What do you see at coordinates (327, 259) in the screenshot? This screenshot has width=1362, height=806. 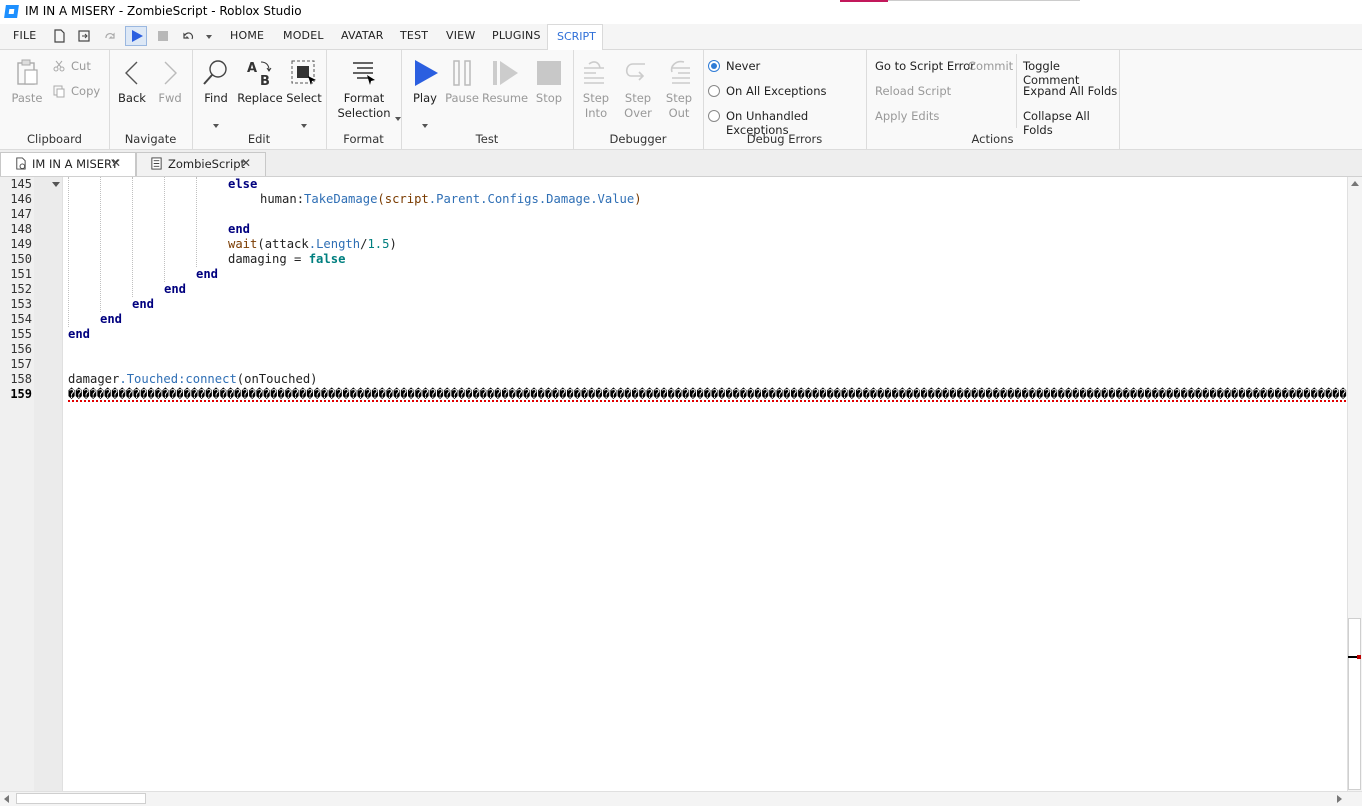 I see `code-token: false` at bounding box center [327, 259].